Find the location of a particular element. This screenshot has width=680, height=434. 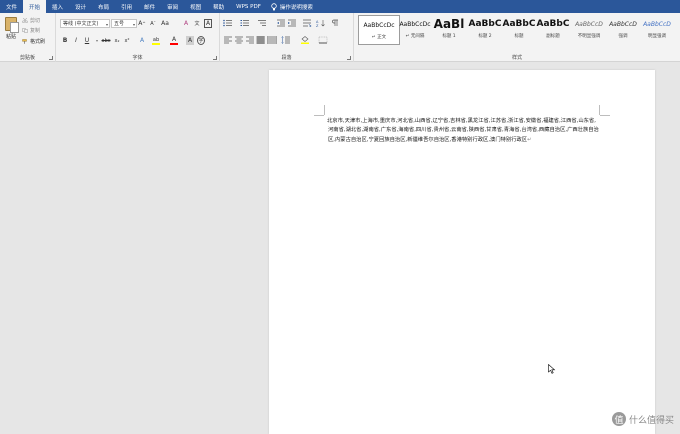

font-name-value: 等线 (中文正文) is located at coordinates (81, 24).